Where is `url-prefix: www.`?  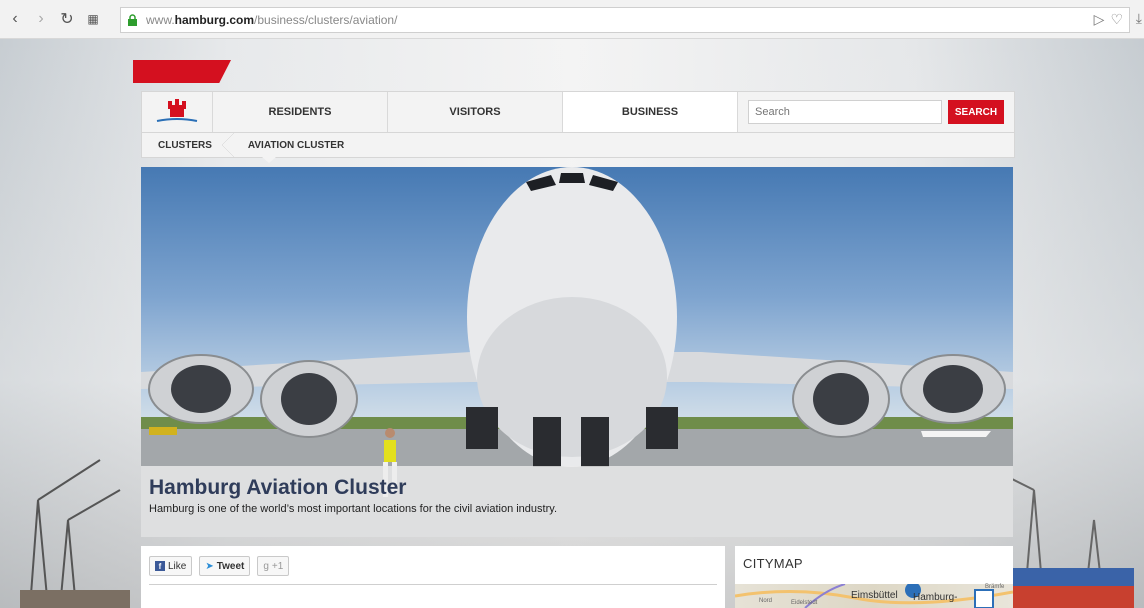
url-prefix: www. is located at coordinates (160, 20).